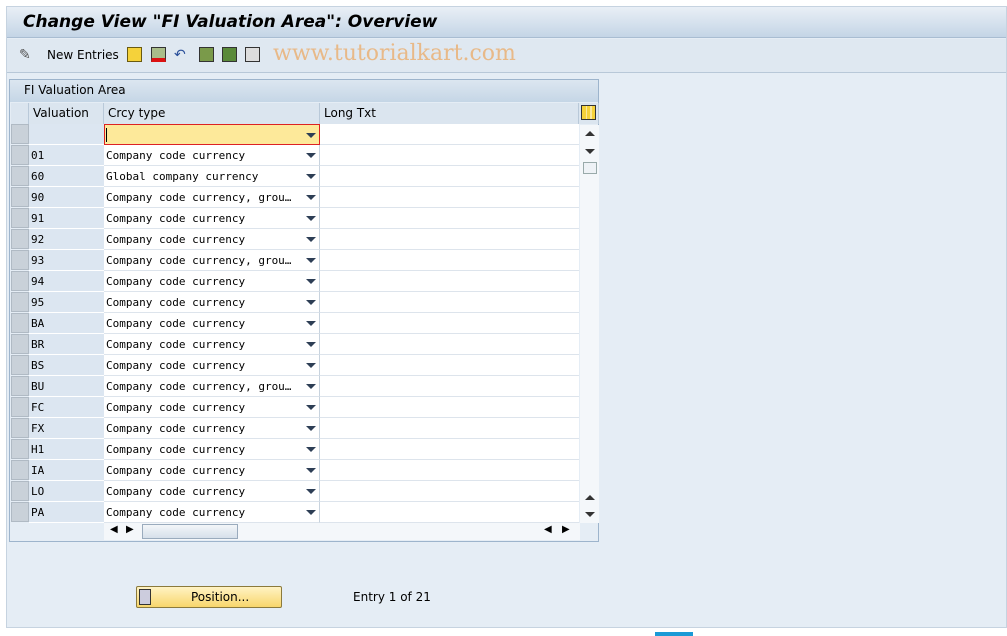  I want to click on select-all-icon, so click(206, 54).